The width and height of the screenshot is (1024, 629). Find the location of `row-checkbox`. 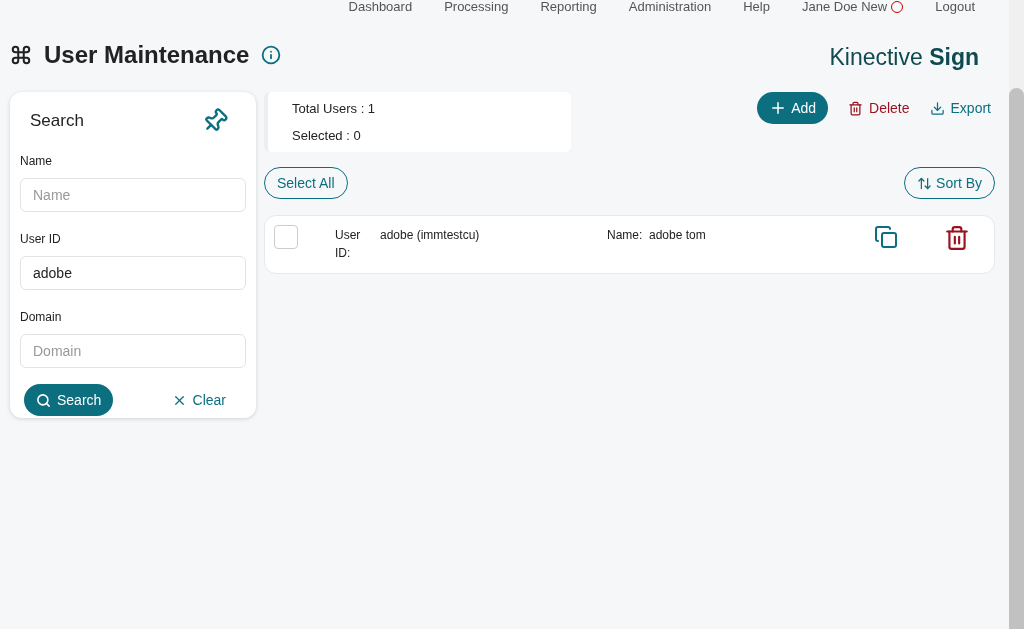

row-checkbox is located at coordinates (286, 237).